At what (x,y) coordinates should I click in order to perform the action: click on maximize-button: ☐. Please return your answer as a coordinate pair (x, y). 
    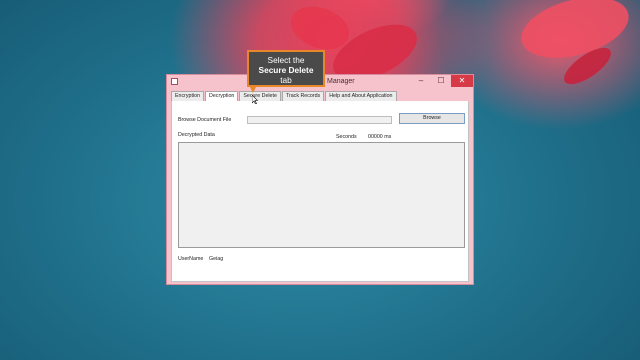
    Looking at the image, I should click on (441, 81).